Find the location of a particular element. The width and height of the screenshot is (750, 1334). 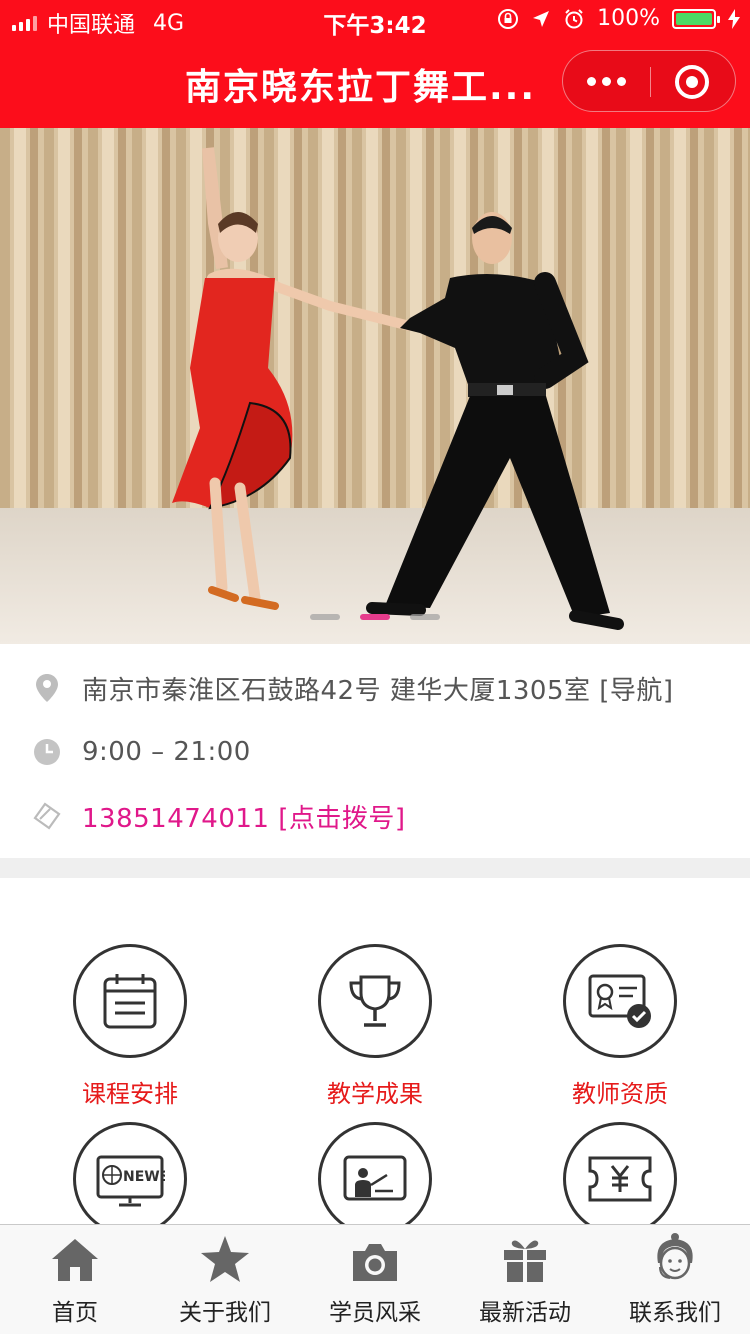

tab-about-us: 关于我们 is located at coordinates (225, 1279).